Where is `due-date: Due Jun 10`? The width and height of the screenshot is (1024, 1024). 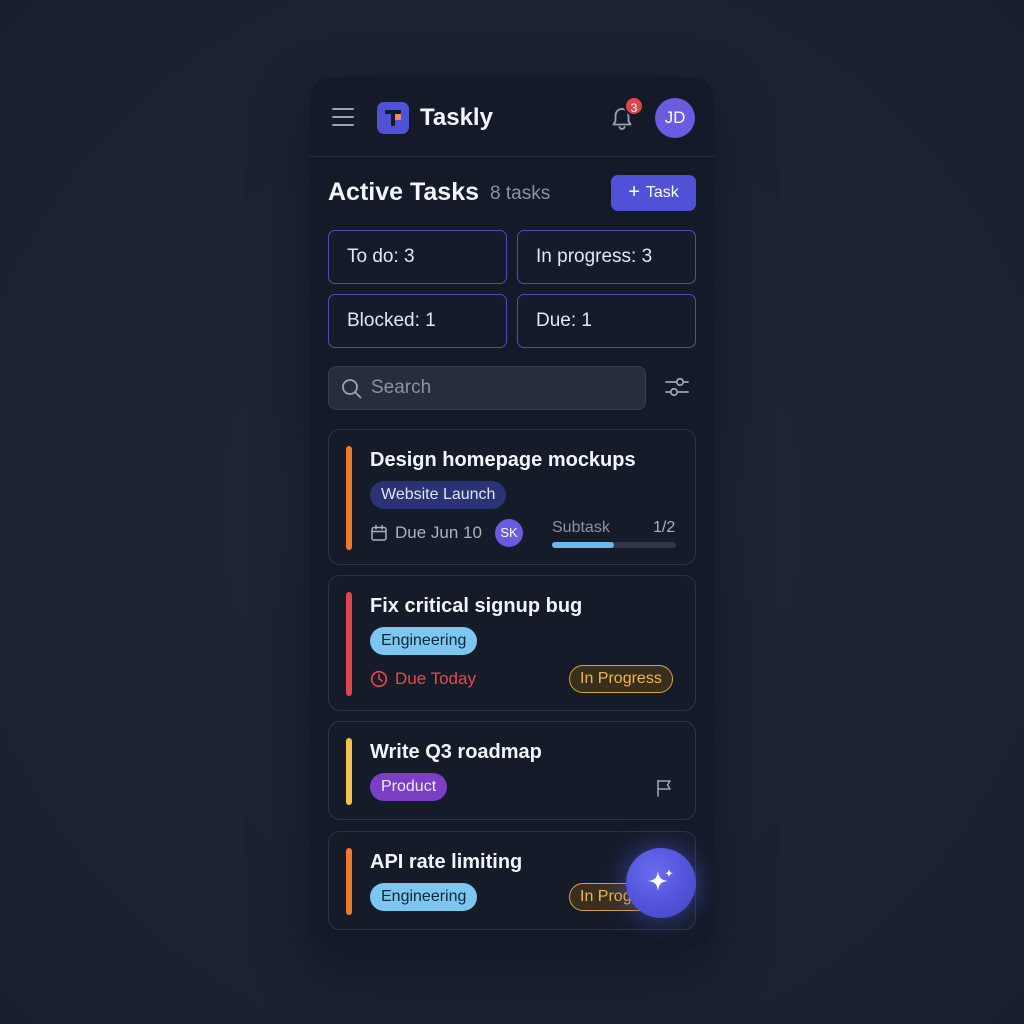 due-date: Due Jun 10 is located at coordinates (426, 533).